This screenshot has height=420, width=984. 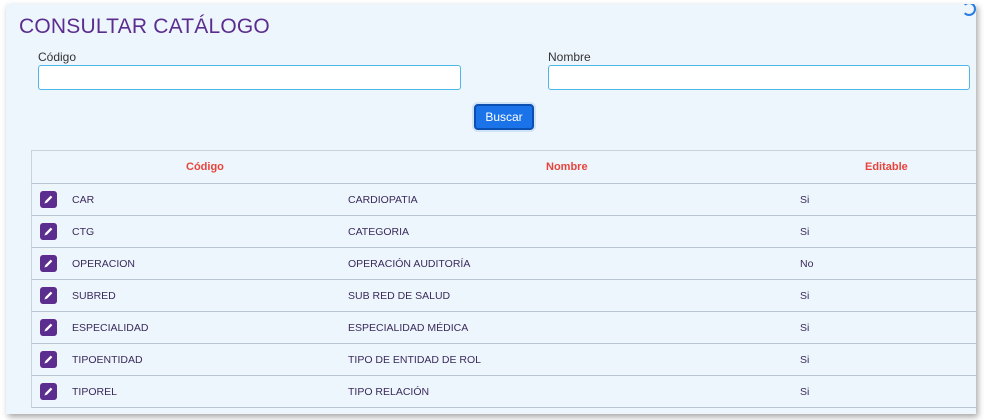 I want to click on cell-editable: No, so click(x=807, y=264).